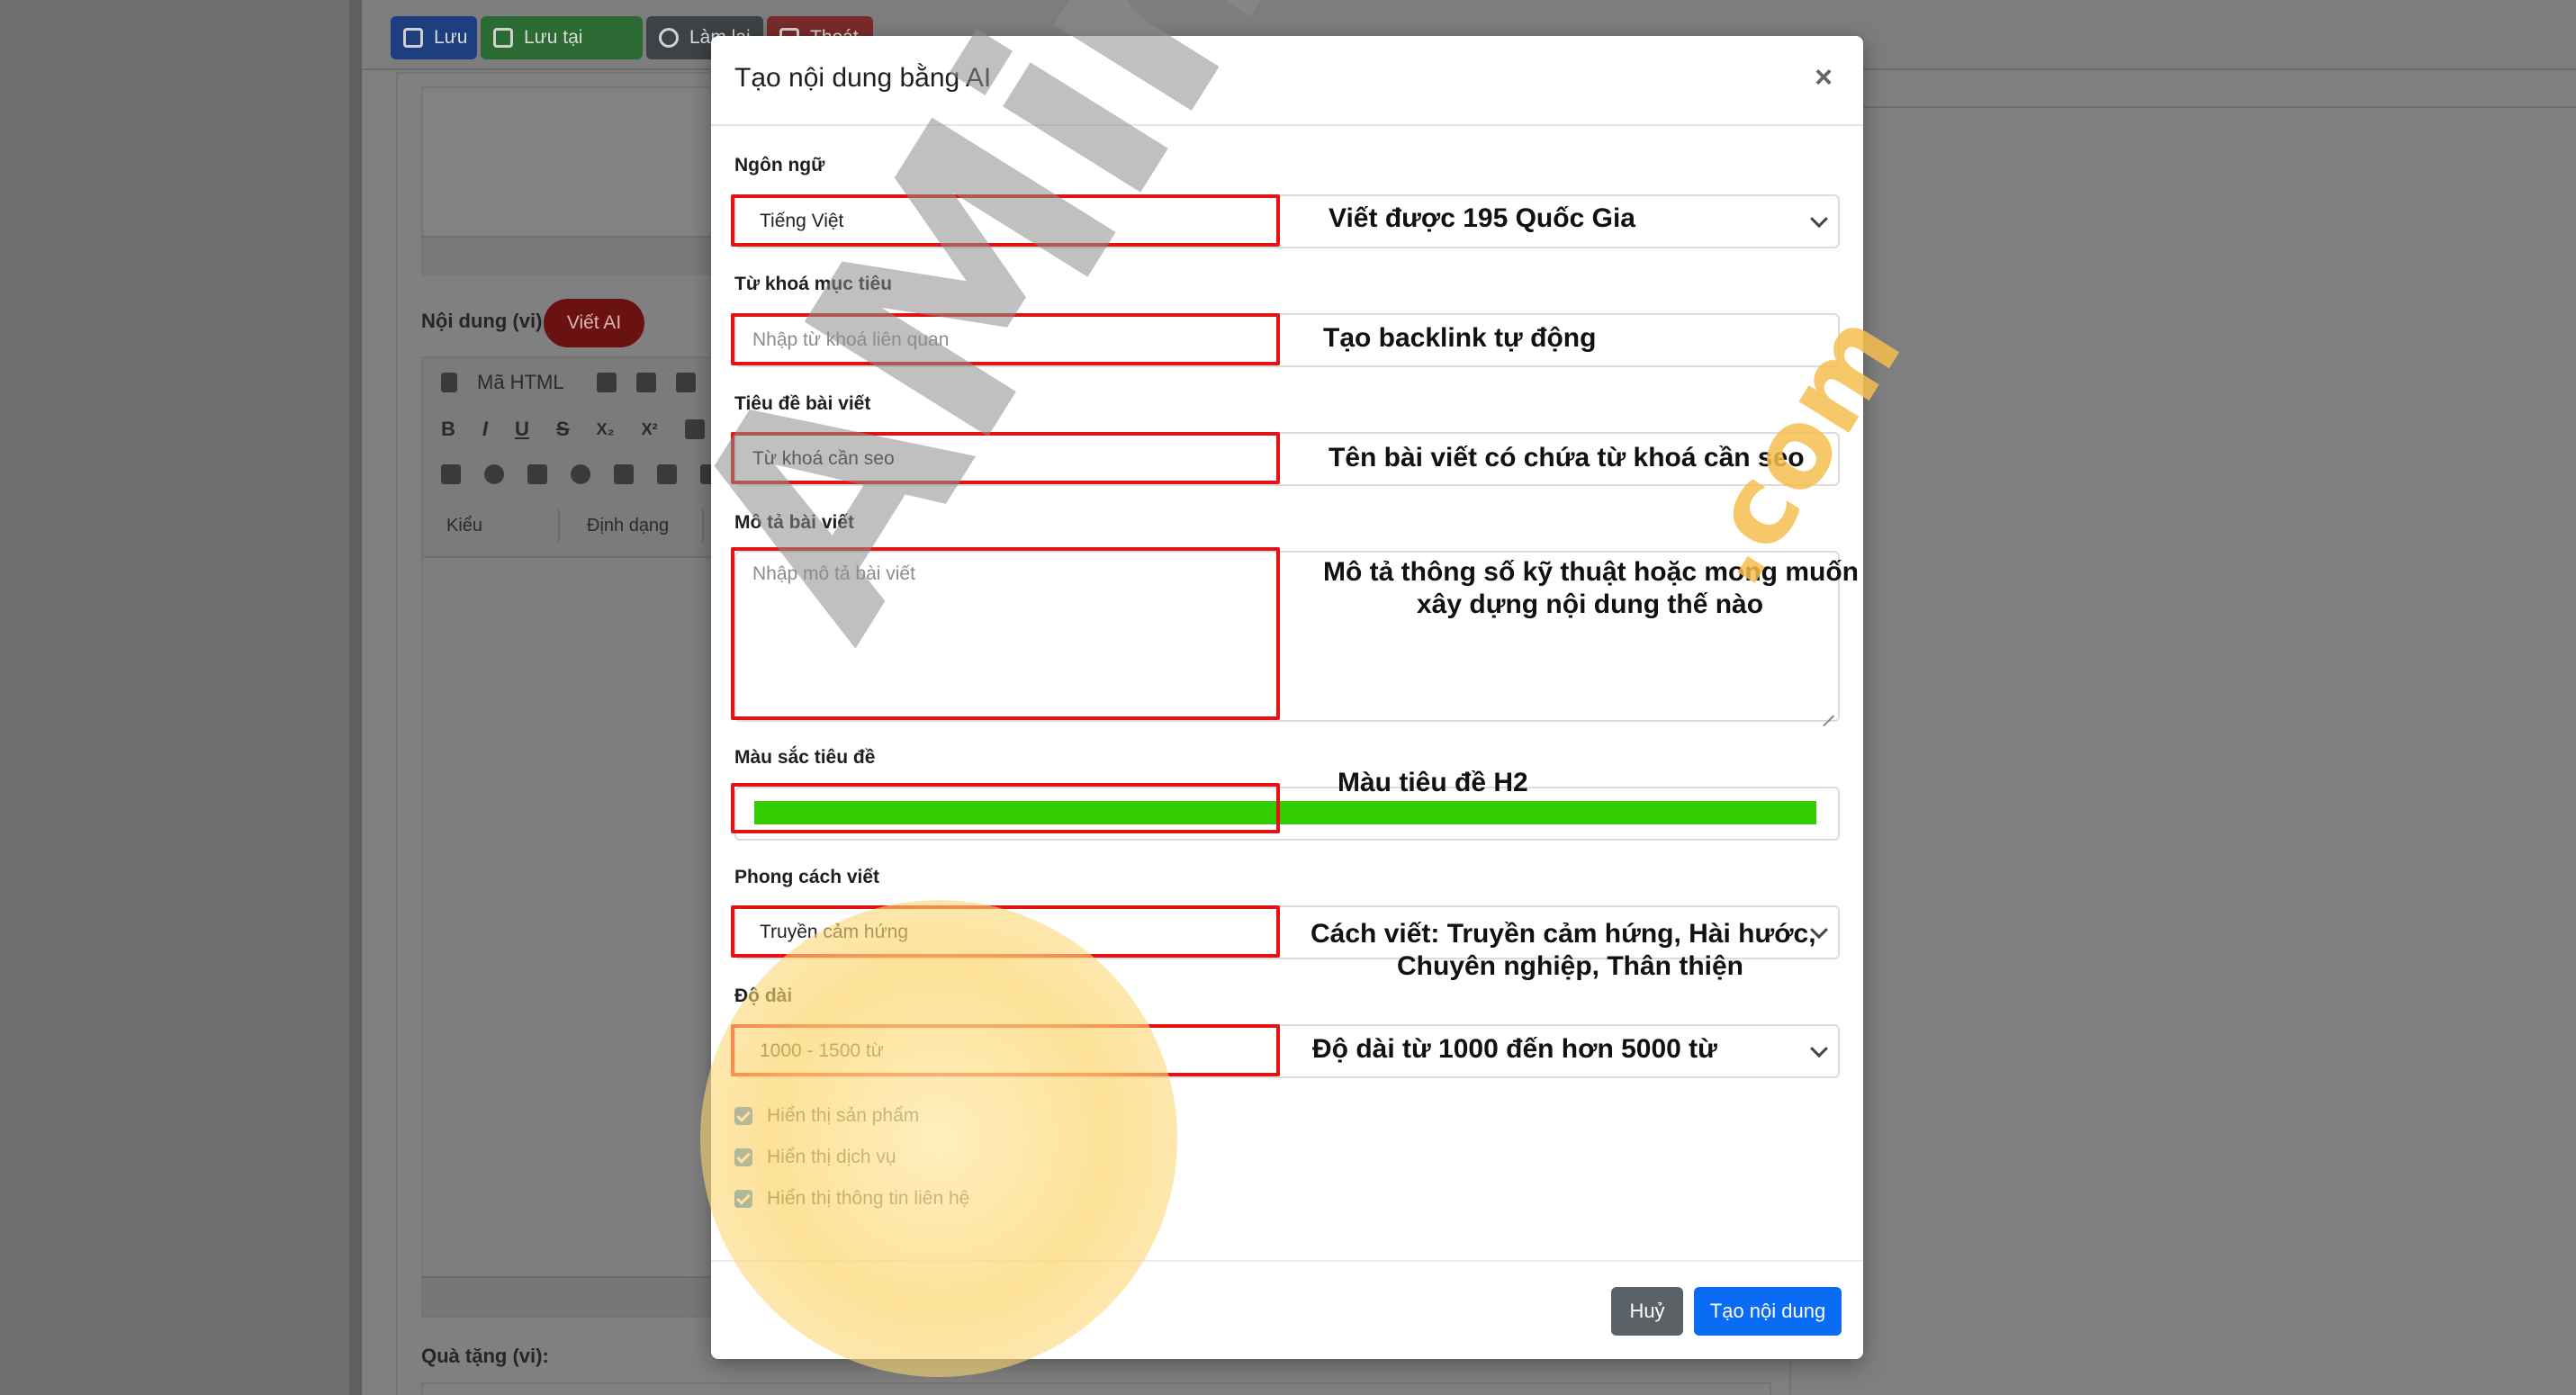 The image size is (2576, 1395). Describe the element at coordinates (1828, 710) in the screenshot. I see `resize-handle-icon` at that location.